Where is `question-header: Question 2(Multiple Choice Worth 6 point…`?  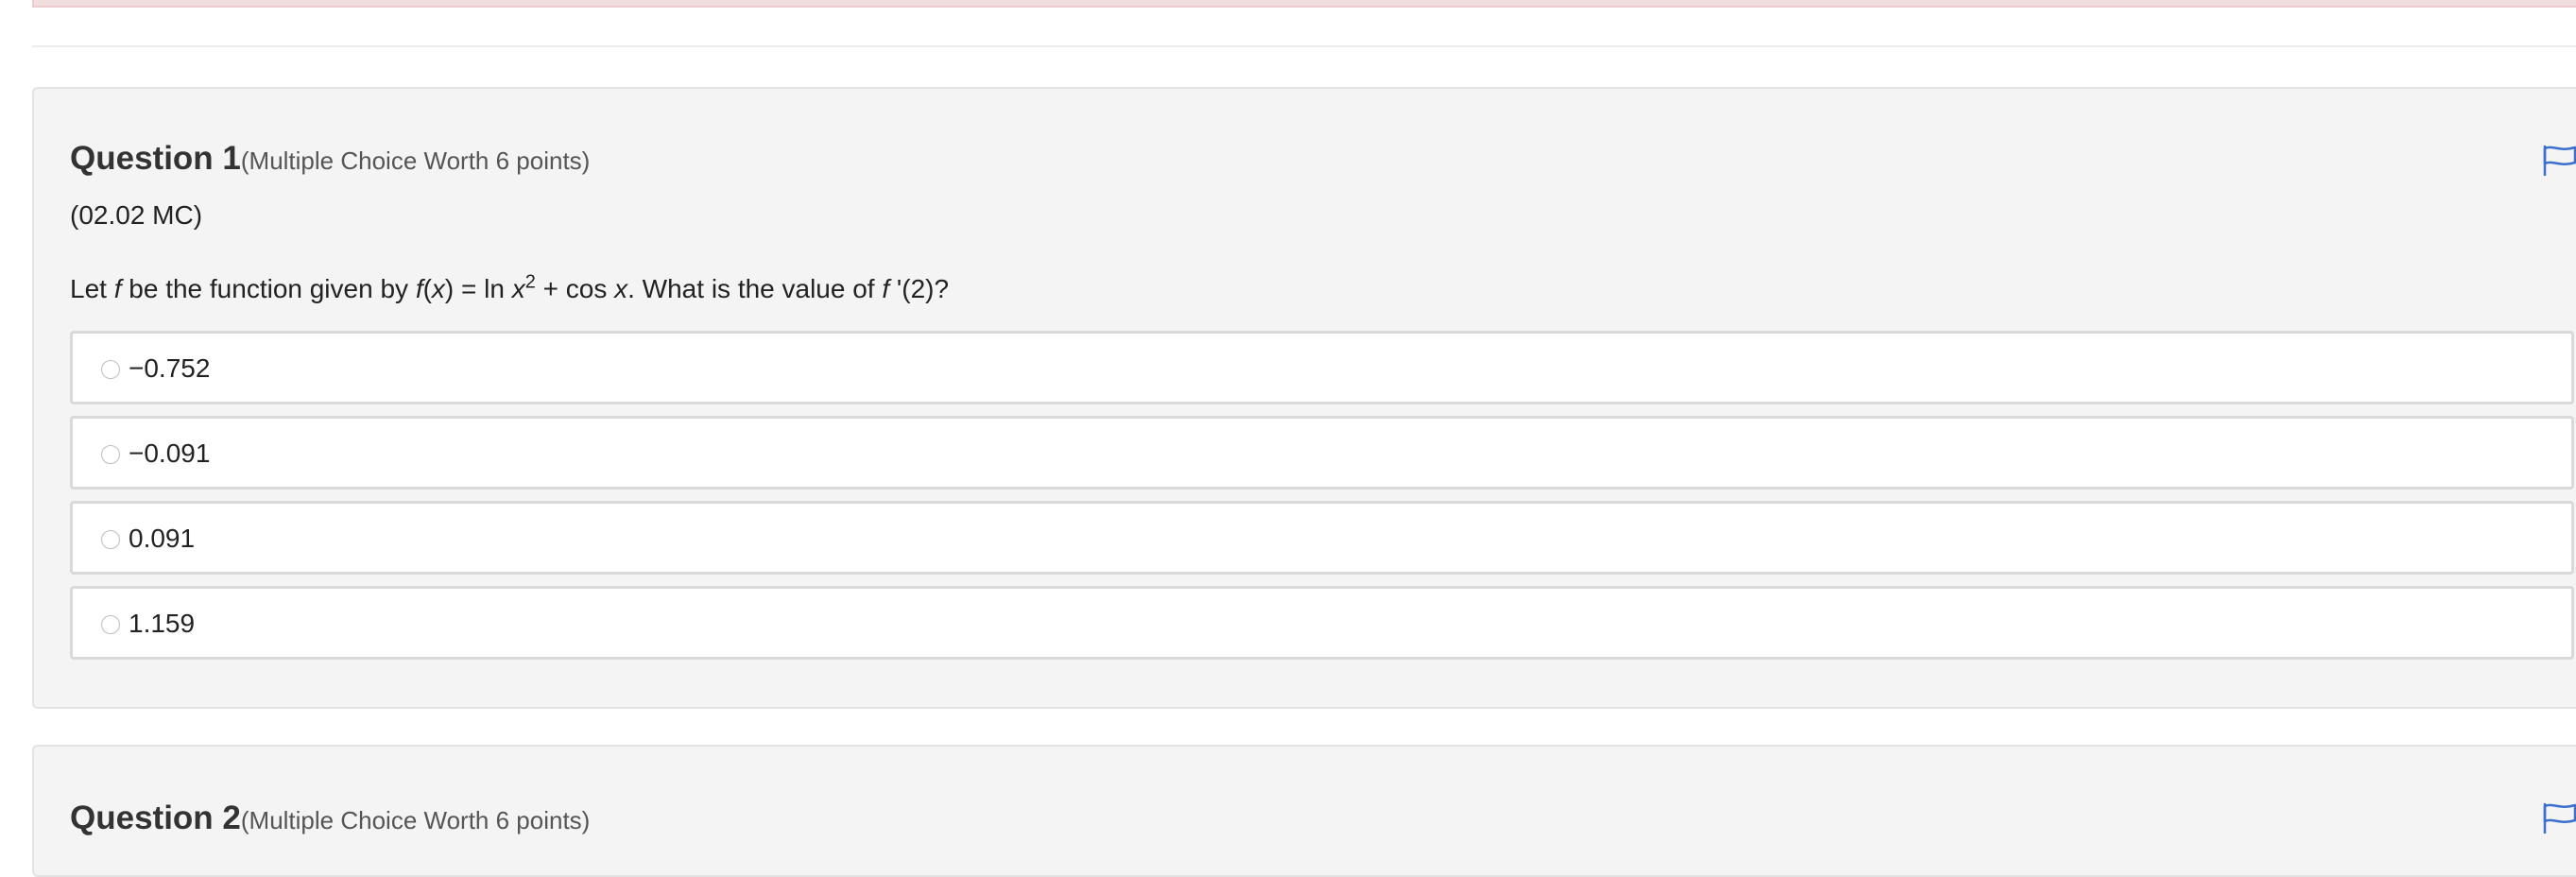 question-header: Question 2(Multiple Choice Worth 6 point… is located at coordinates (330, 818).